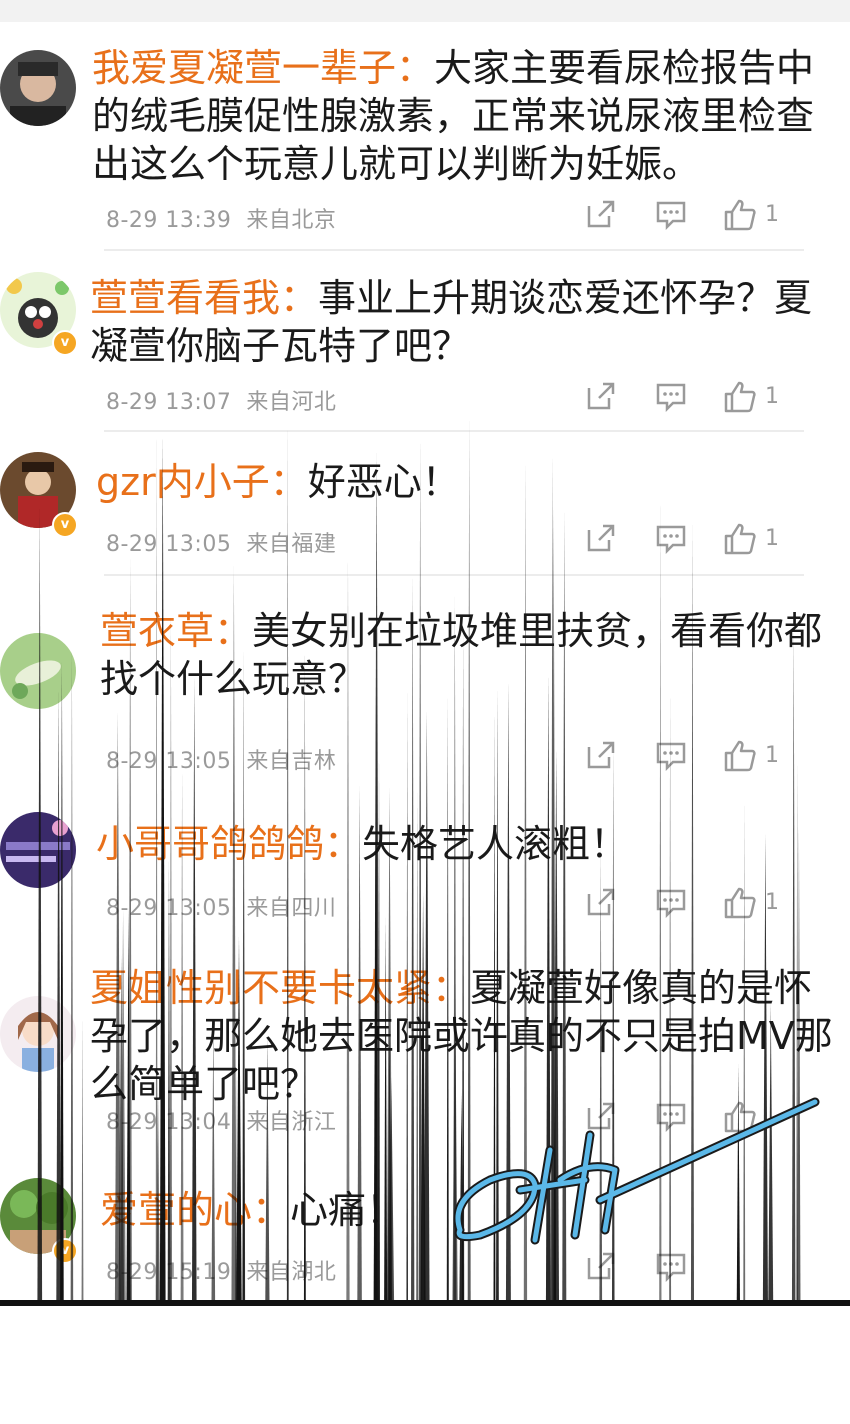 This screenshot has width=850, height=1424. Describe the element at coordinates (537, 631) in the screenshot. I see `comment-text: 美女别在垃圾堆里扶贫，看看你都` at that location.